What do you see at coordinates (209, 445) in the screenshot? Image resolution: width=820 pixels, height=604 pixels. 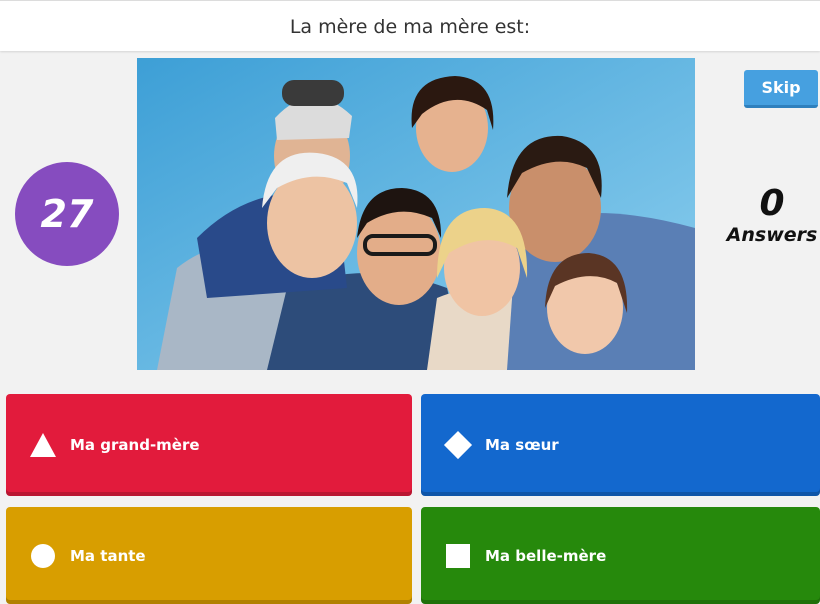 I see `answer-option-1: Ma grand-mère` at bounding box center [209, 445].